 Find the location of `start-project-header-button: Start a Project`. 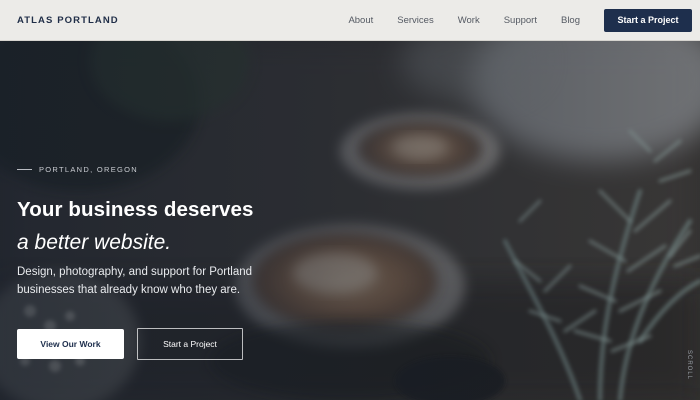

start-project-header-button: Start a Project is located at coordinates (648, 20).